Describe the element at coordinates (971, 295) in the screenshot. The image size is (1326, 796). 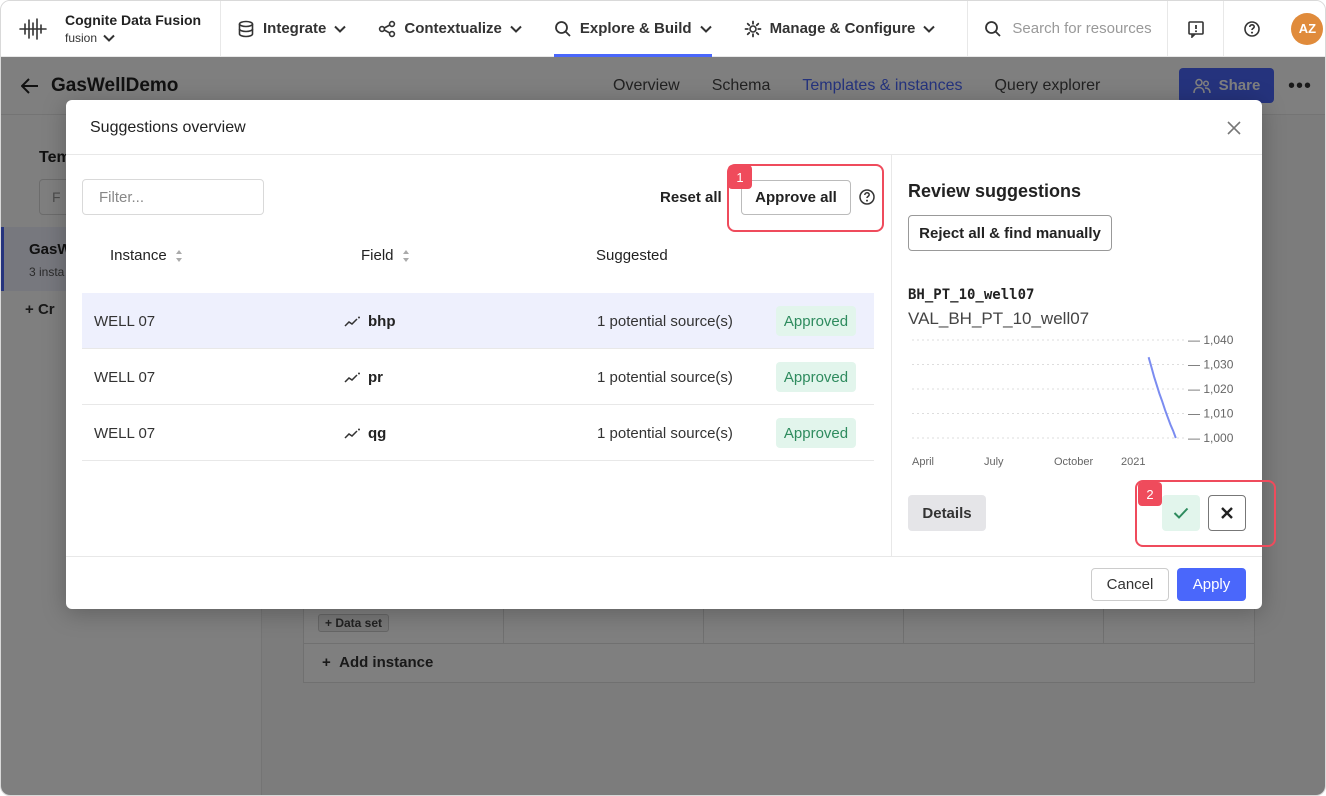
I see `timeseries-name: BH_PT_10_well07` at that location.